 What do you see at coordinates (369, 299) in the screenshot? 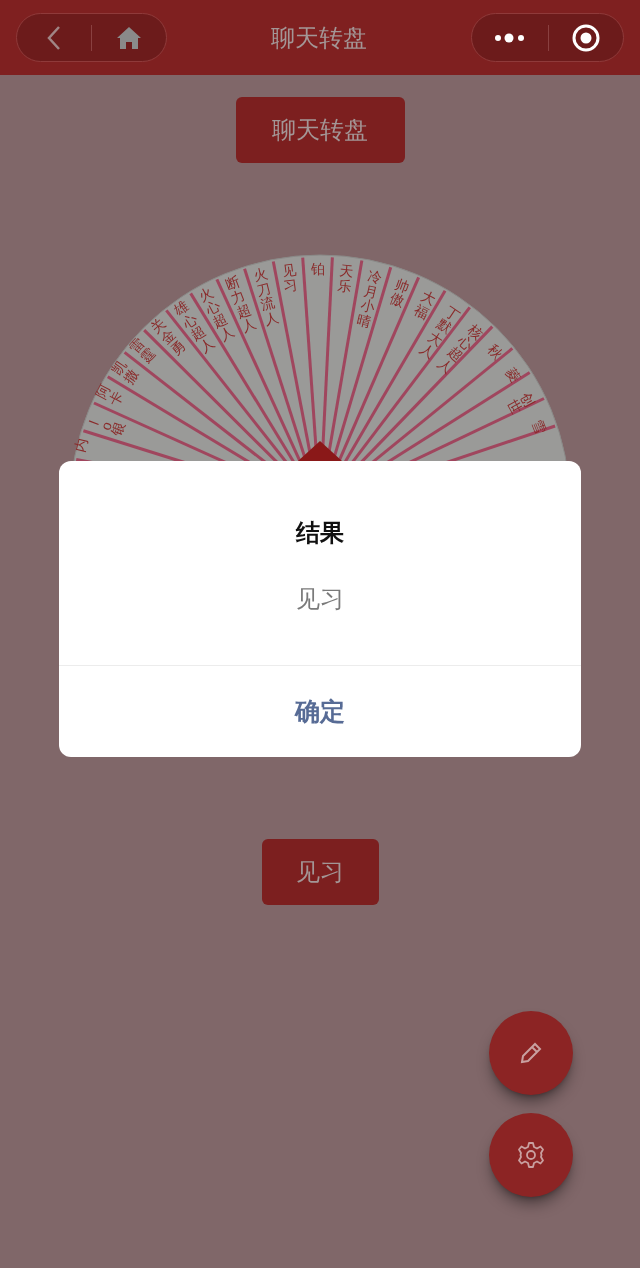
I see `wheel-label: 冷月小晴` at bounding box center [369, 299].